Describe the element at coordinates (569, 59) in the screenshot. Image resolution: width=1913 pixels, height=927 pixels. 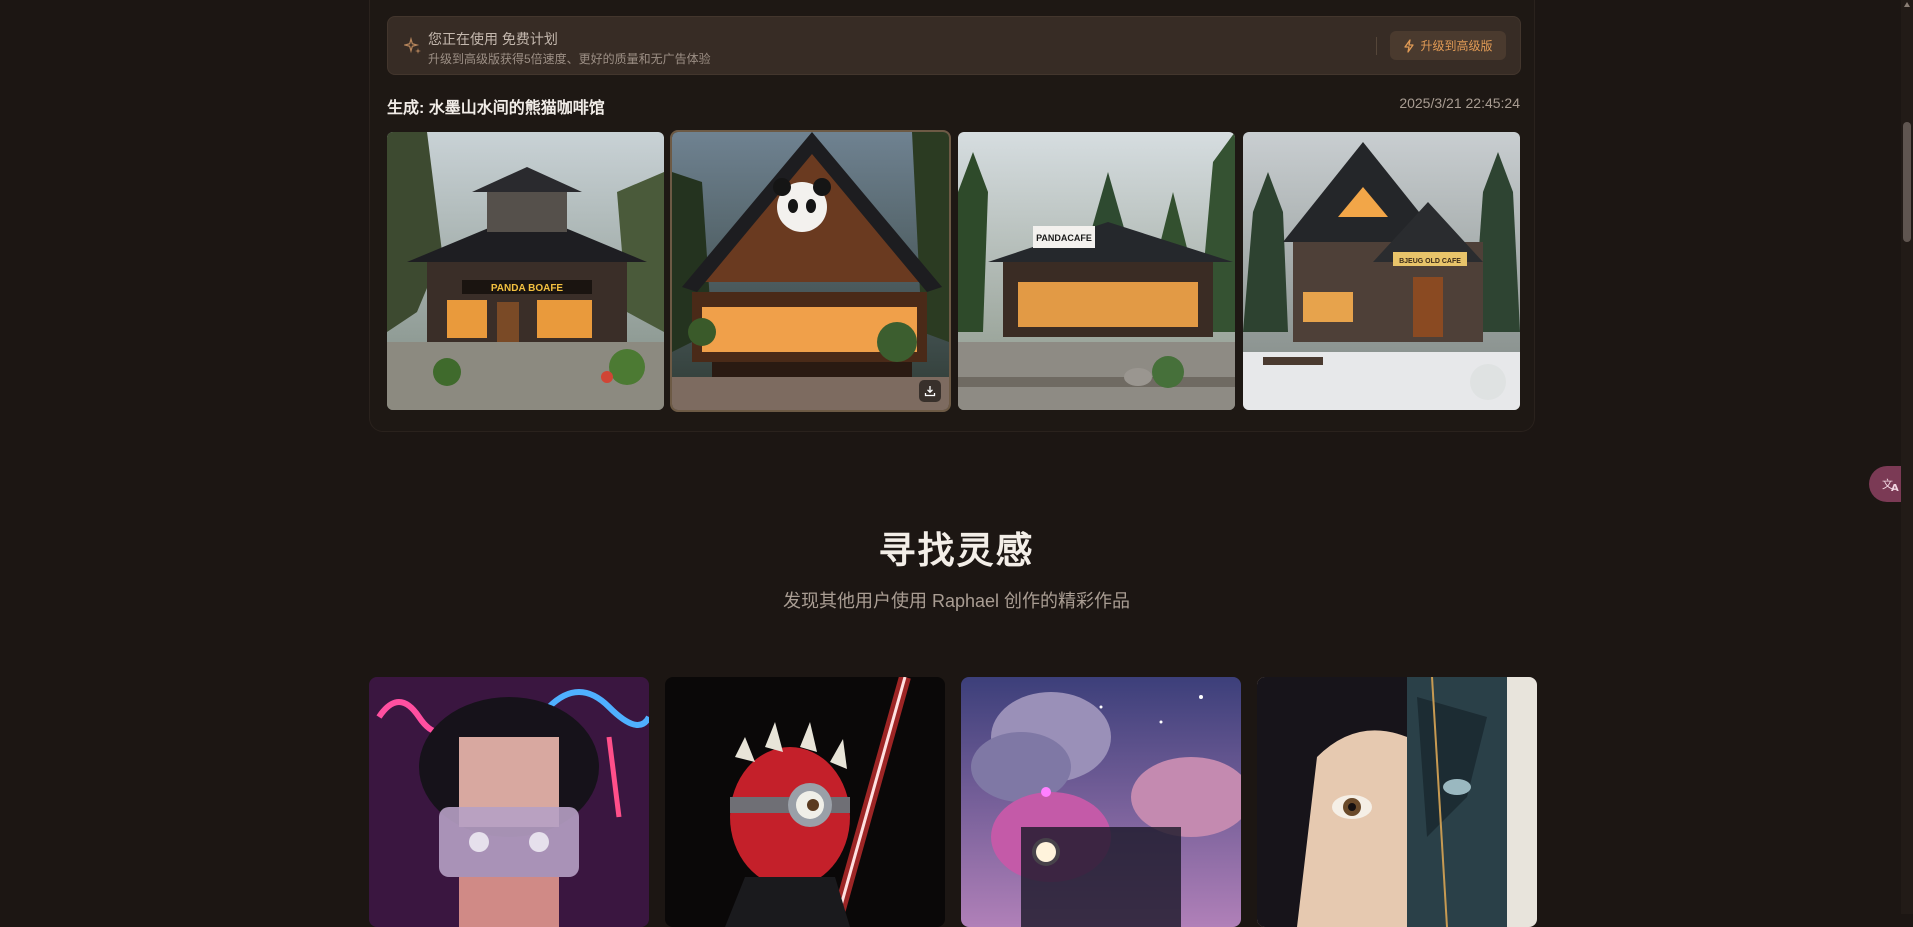
I see `plan-subtitle: 升级到高级版获得5倍速度、更好的质量和无广告体验` at that location.